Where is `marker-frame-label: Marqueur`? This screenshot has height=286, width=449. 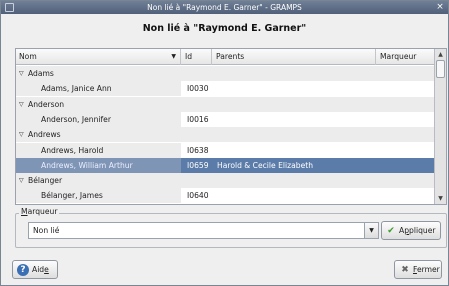 marker-frame-label: Marqueur is located at coordinates (39, 211).